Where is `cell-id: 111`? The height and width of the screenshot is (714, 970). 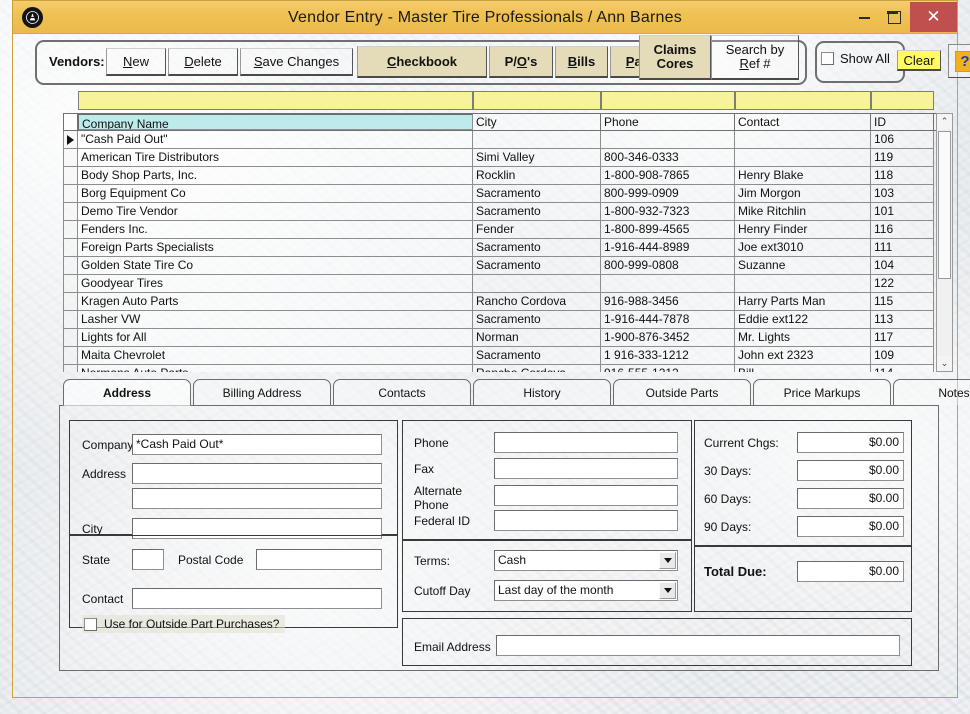
cell-id: 111 is located at coordinates (902, 247).